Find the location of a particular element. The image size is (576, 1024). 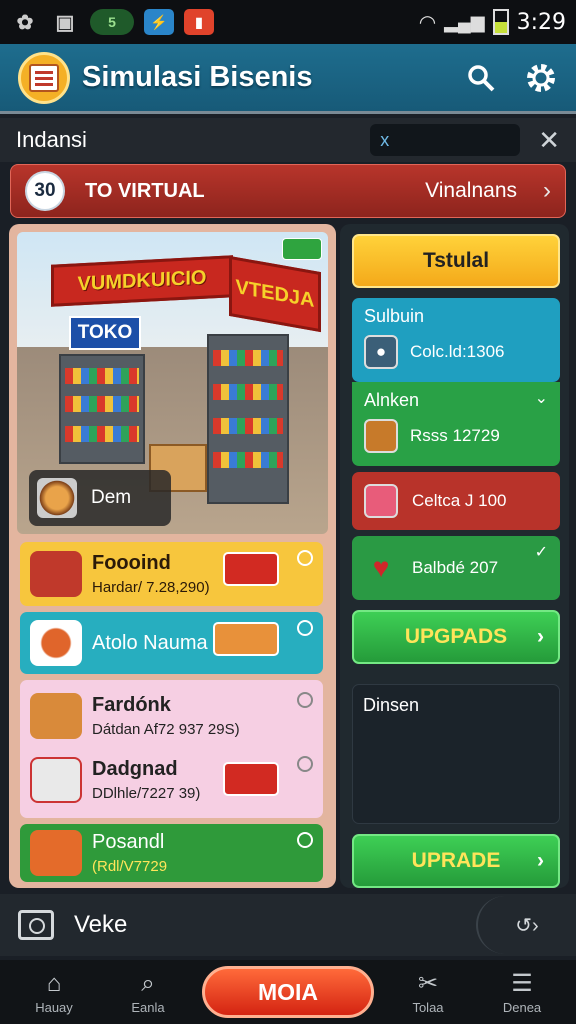

nav-label: Eanla is located at coordinates (148, 1007).